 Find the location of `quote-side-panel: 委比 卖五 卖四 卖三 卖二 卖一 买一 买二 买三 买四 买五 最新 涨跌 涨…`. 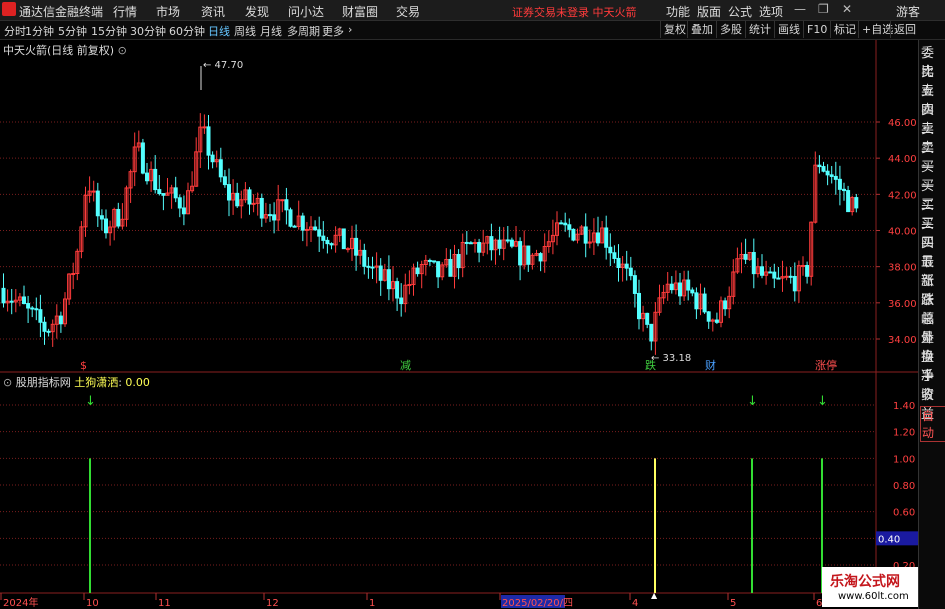

quote-side-panel: 委比 卖五 卖四 卖三 卖二 卖一 买一 买二 买三 买四 买五 最新 涨跌 涨… is located at coordinates (931, 324).